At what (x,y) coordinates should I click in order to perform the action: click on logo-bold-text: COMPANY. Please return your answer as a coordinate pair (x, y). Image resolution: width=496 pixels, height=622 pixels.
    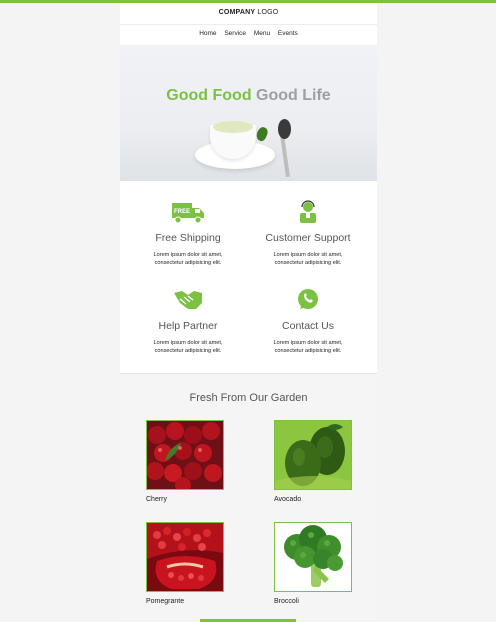
    Looking at the image, I should click on (237, 12).